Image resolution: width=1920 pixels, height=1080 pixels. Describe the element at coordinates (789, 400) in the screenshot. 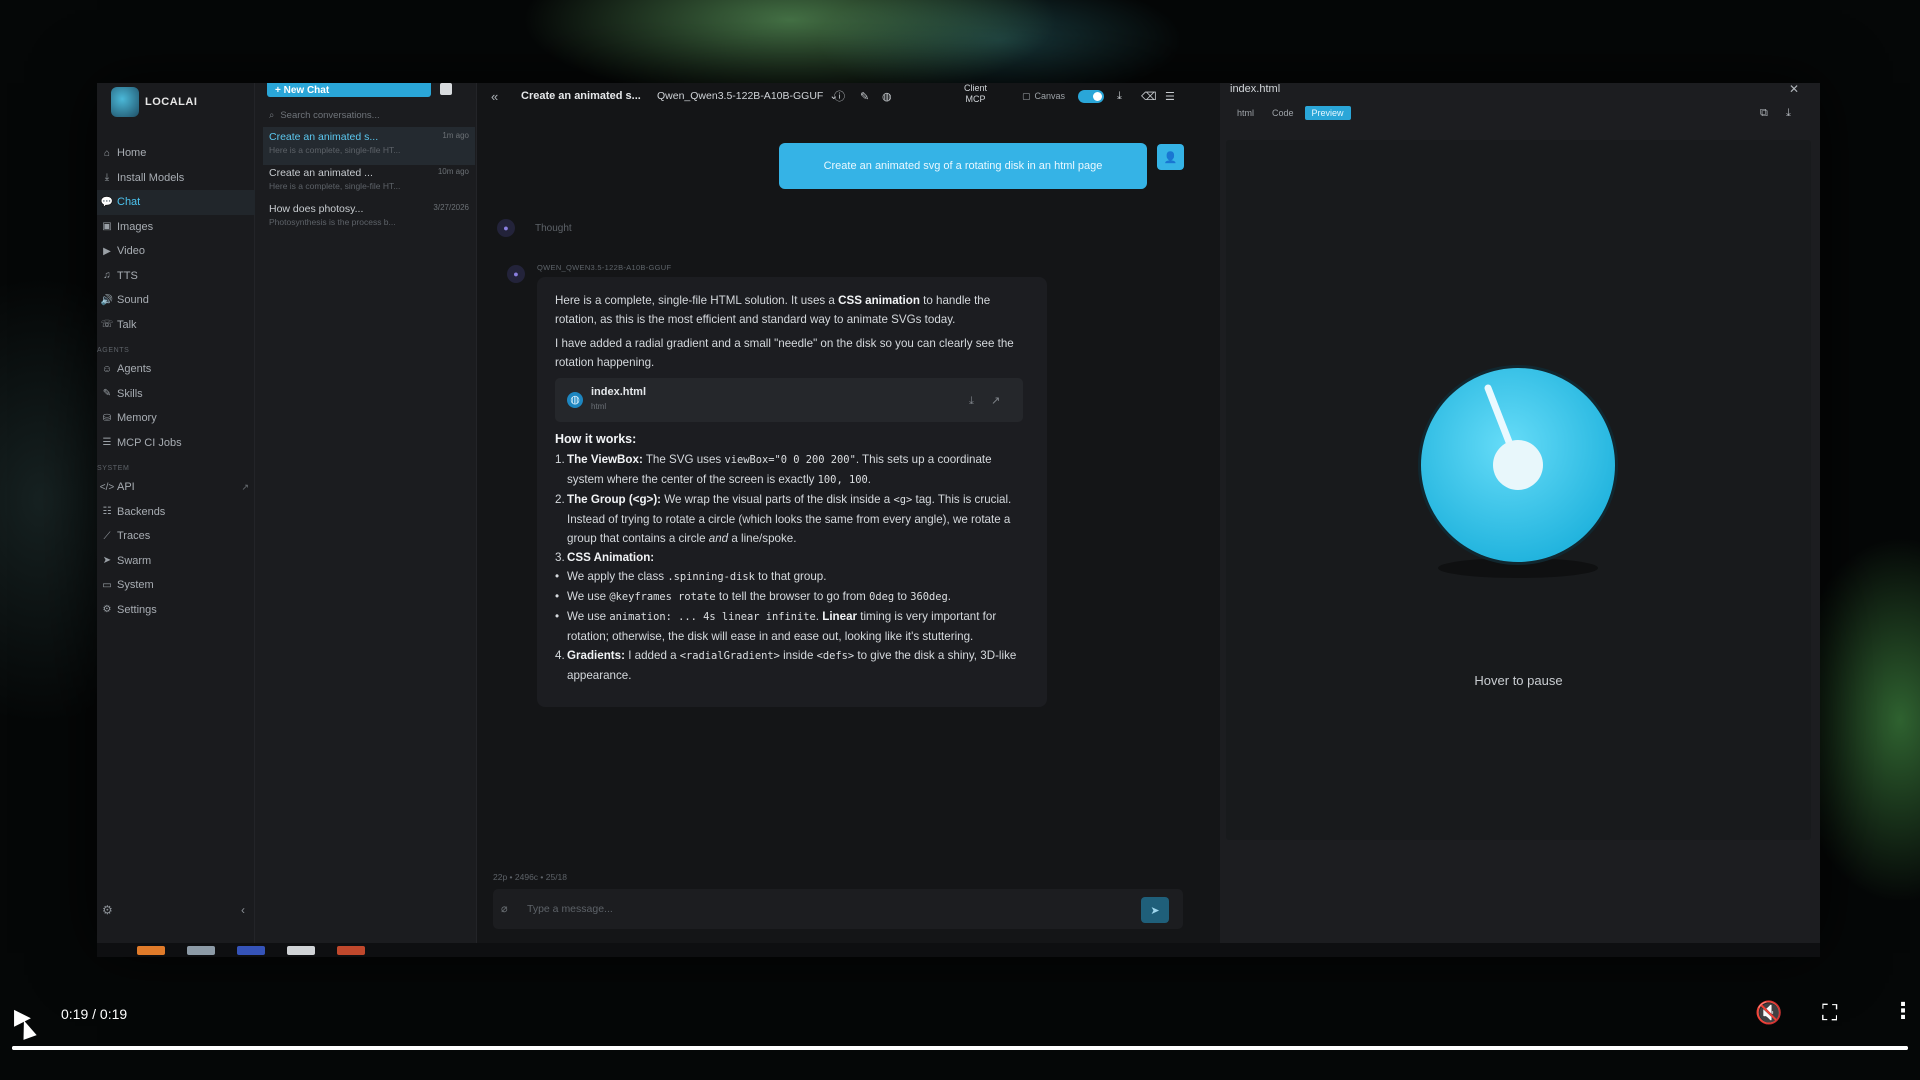

I see `file-attachment-card: ◍ index.html html ⤓ ↗` at that location.